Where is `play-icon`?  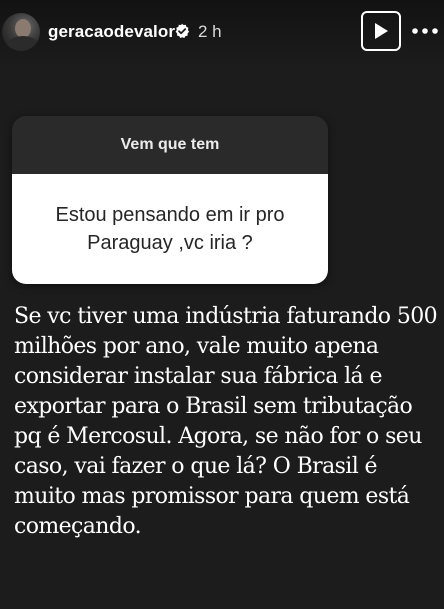
play-icon is located at coordinates (381, 31).